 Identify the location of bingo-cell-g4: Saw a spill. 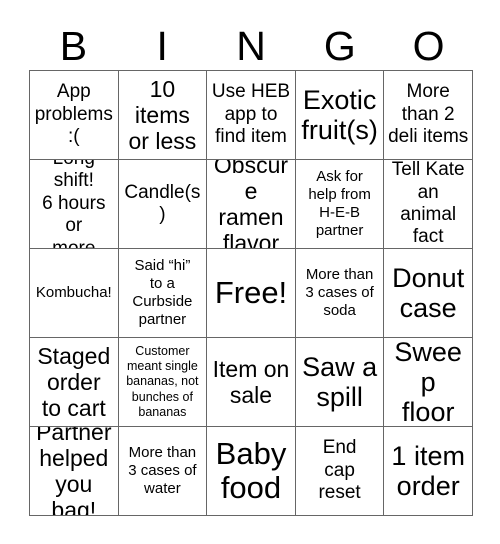
(340, 382).